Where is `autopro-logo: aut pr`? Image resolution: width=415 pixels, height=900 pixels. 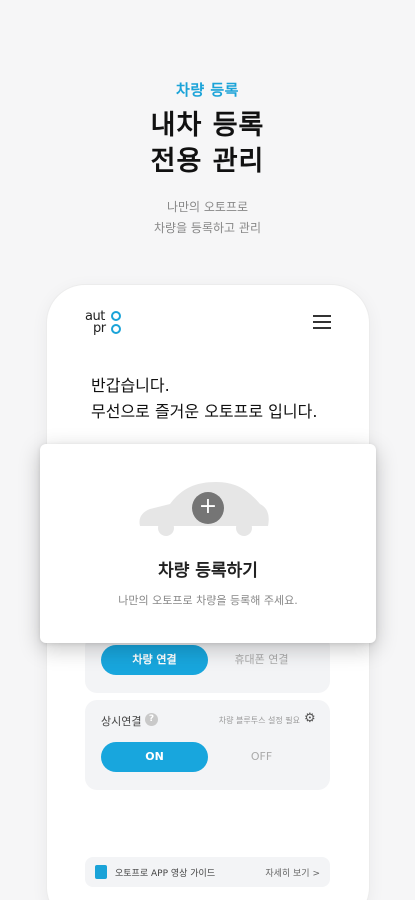 autopro-logo: aut pr is located at coordinates (104, 325).